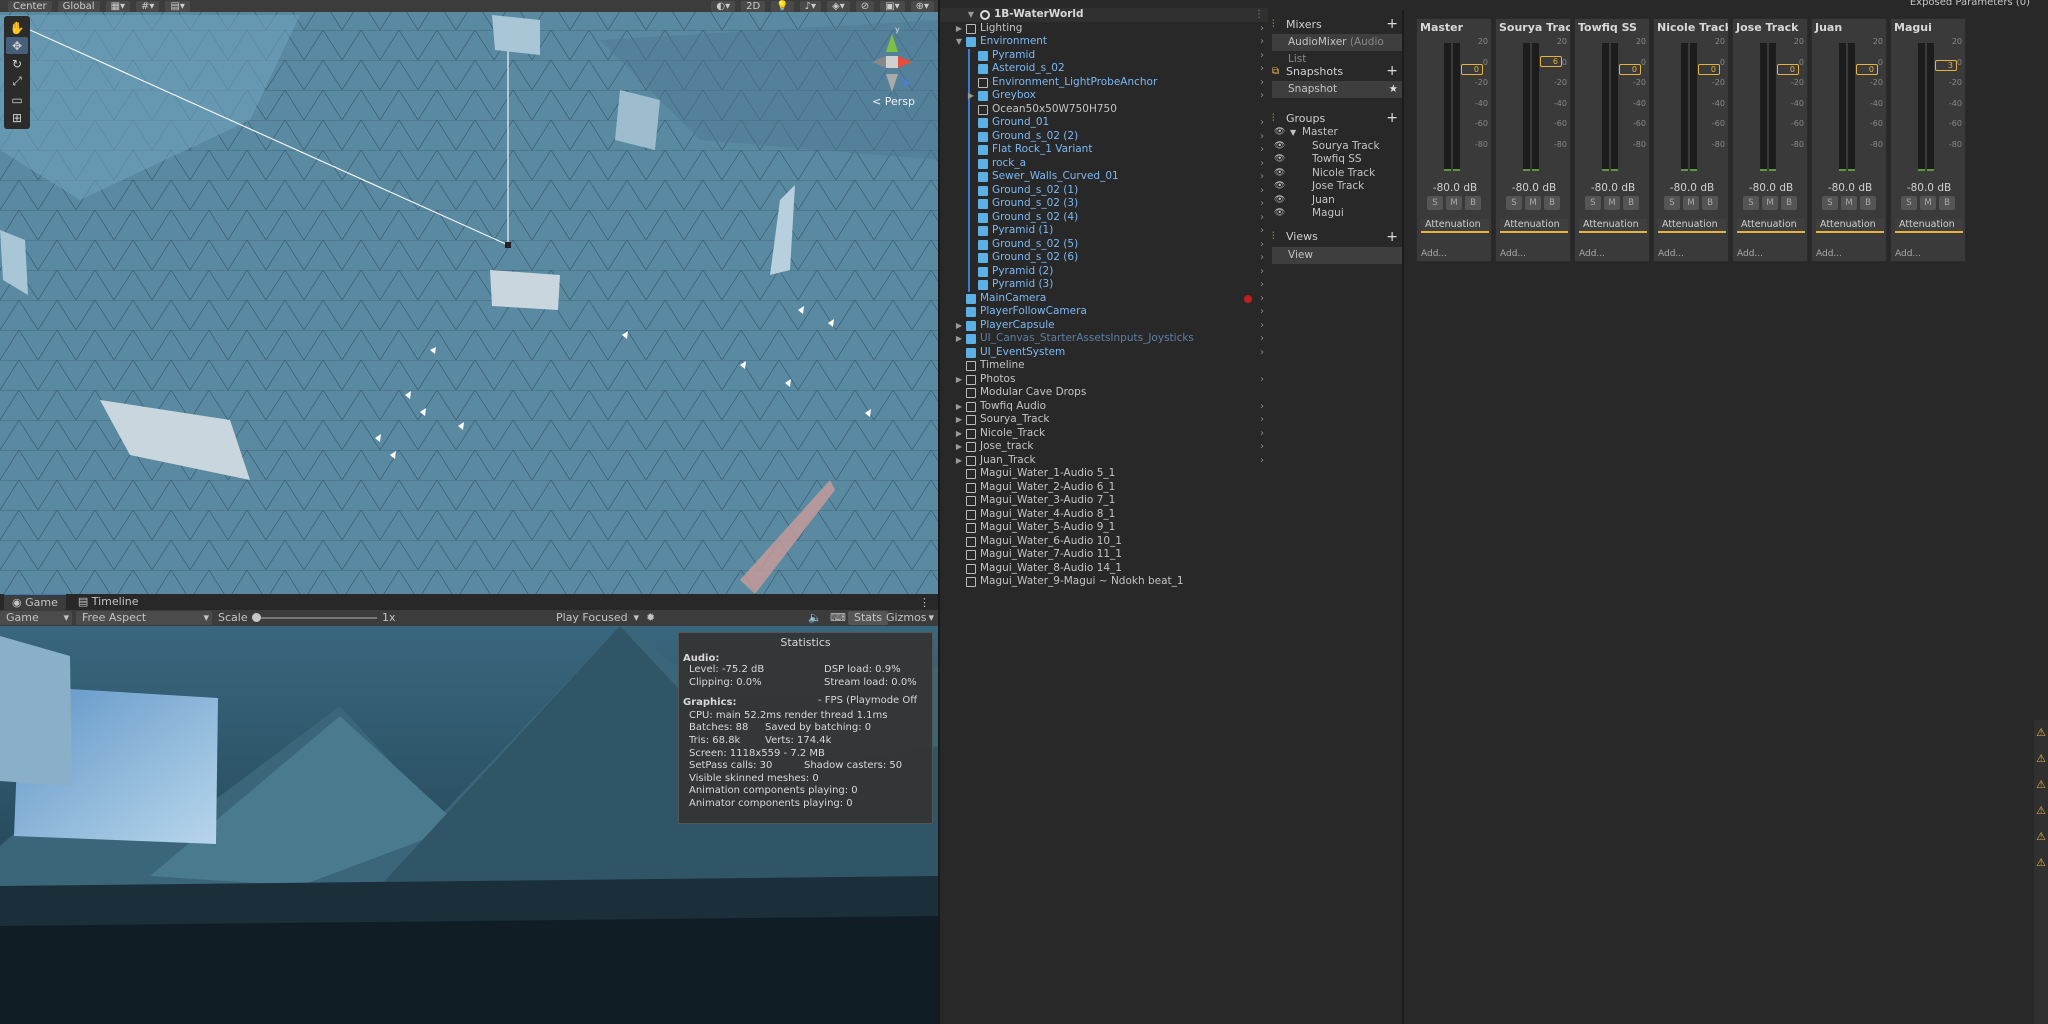 The image size is (2048, 1024). Describe the element at coordinates (17, 117) in the screenshot. I see `transform-tool-icon: ⊞` at that location.